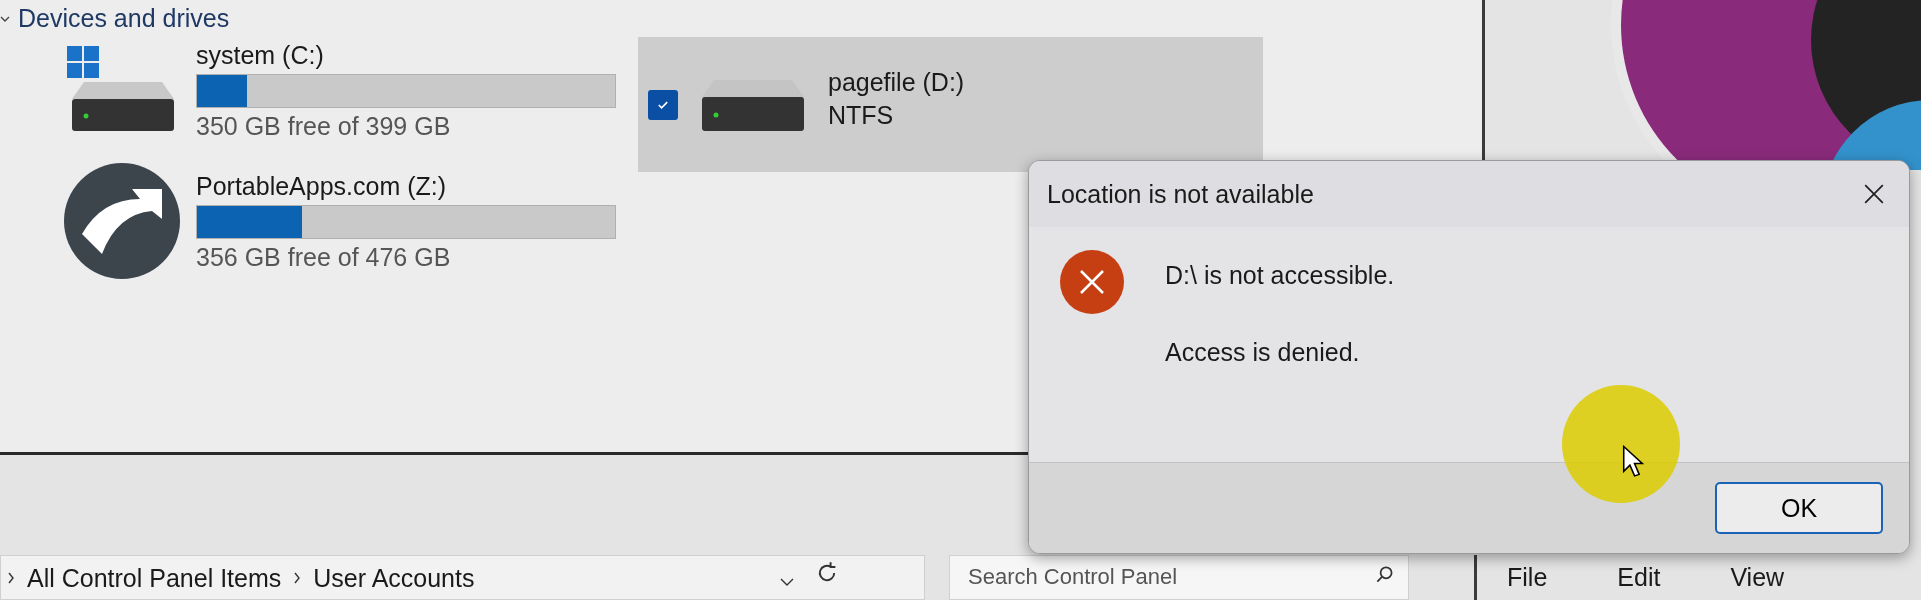 The width and height of the screenshot is (1921, 600). I want to click on menu-item: File, so click(1527, 581).